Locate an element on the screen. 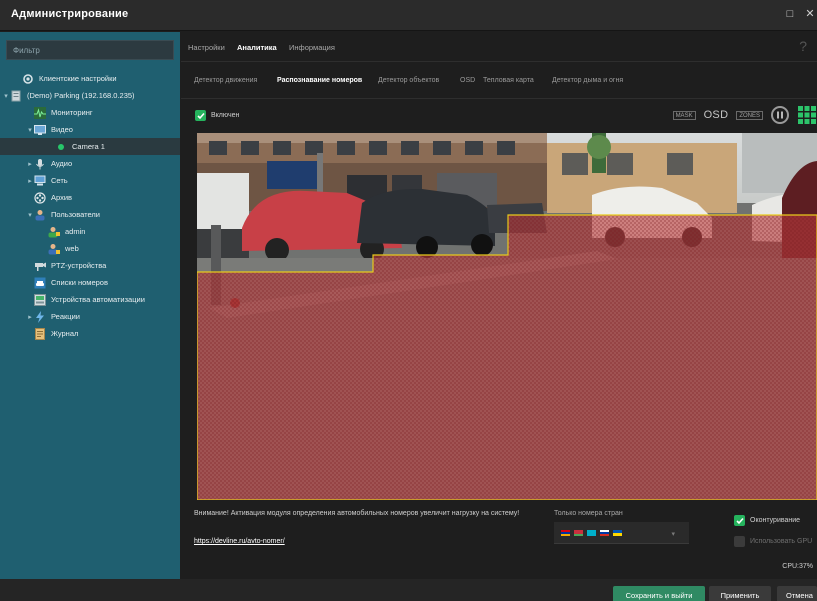 The height and width of the screenshot is (601, 817). tree-item-label: web is located at coordinates (72, 248).